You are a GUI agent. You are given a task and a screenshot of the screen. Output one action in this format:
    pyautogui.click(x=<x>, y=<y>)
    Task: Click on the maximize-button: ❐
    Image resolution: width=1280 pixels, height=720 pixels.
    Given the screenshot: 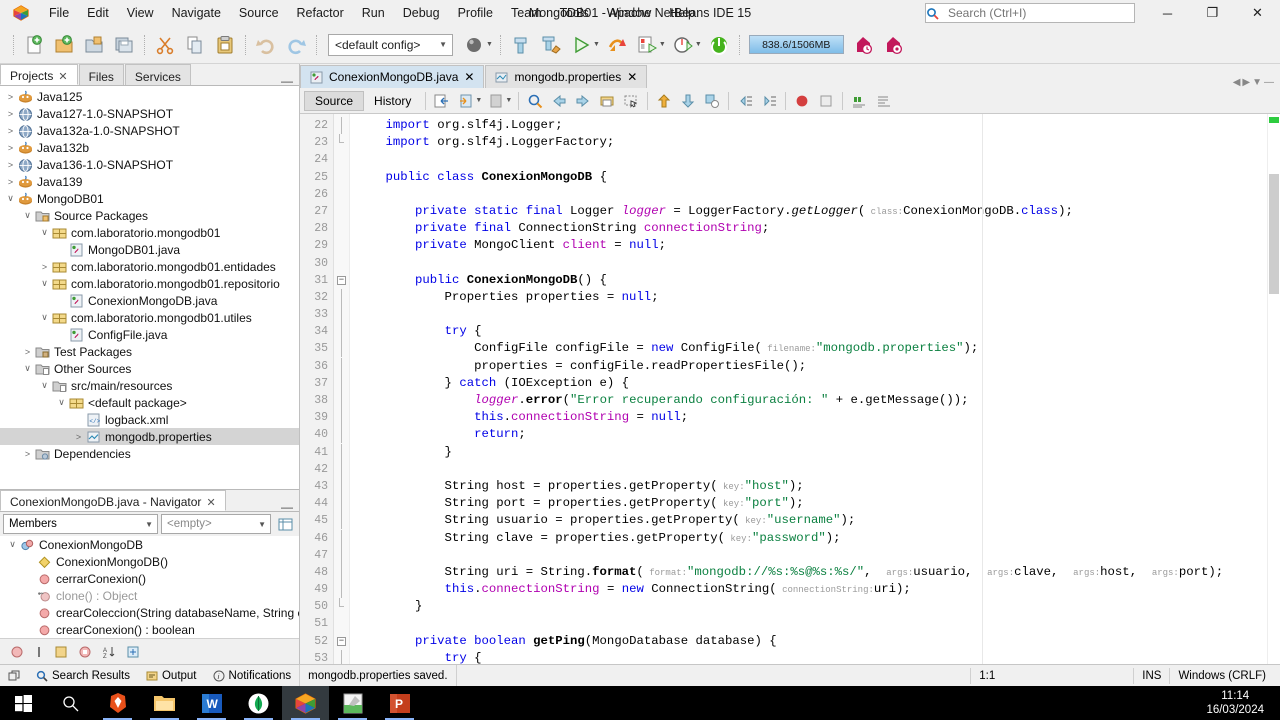 What is the action you would take?
    pyautogui.click(x=1212, y=13)
    